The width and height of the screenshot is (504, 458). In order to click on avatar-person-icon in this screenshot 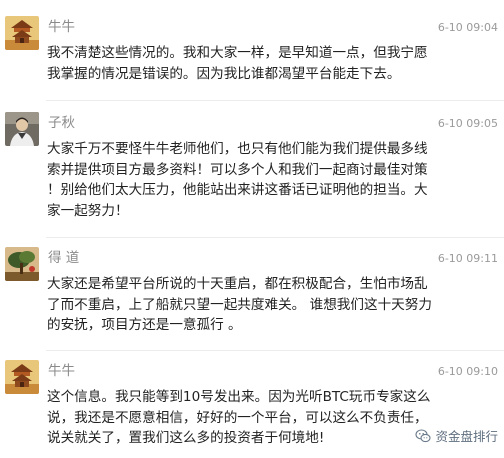, I will do `click(22, 129)`.